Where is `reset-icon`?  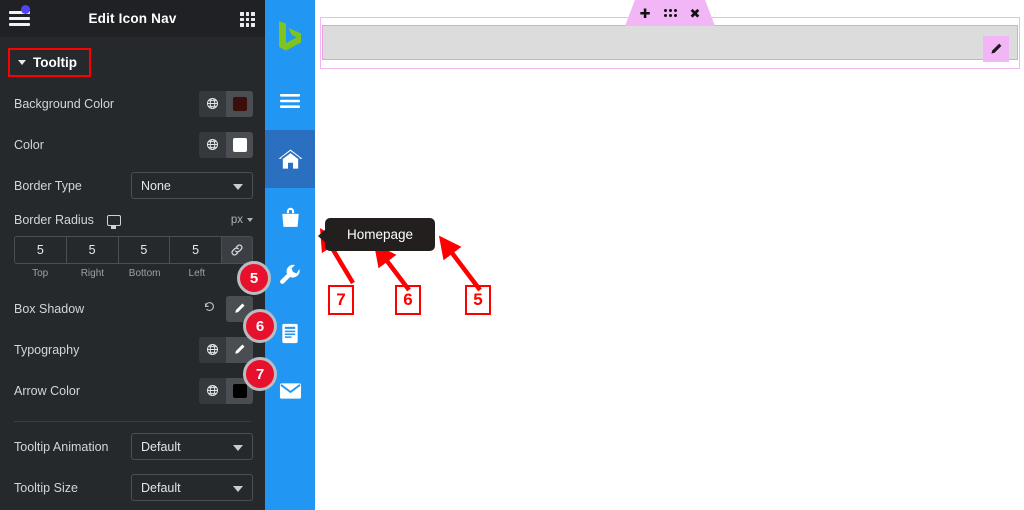 reset-icon is located at coordinates (209, 309).